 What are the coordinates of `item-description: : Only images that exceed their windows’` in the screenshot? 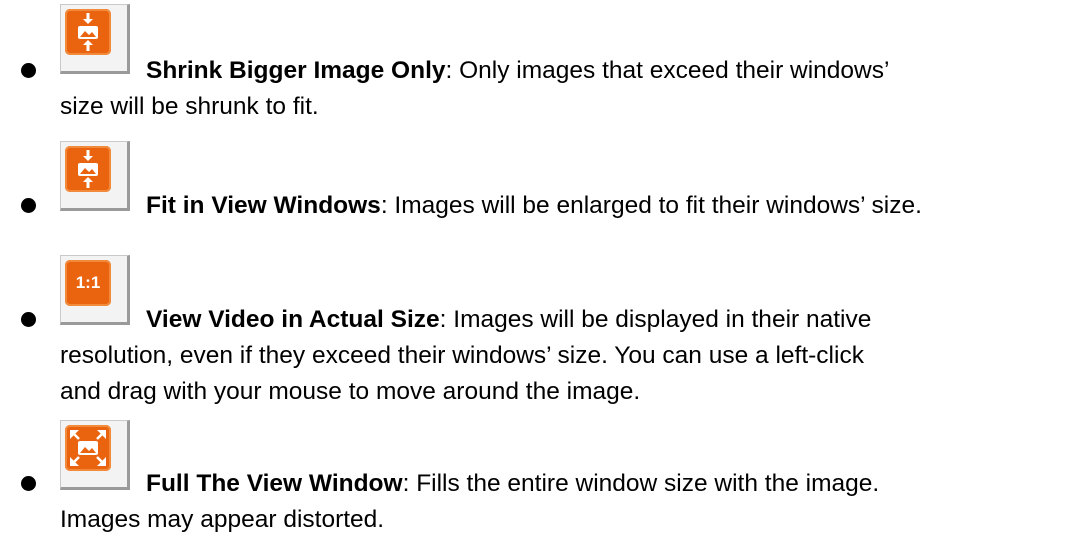 It's located at (667, 70).